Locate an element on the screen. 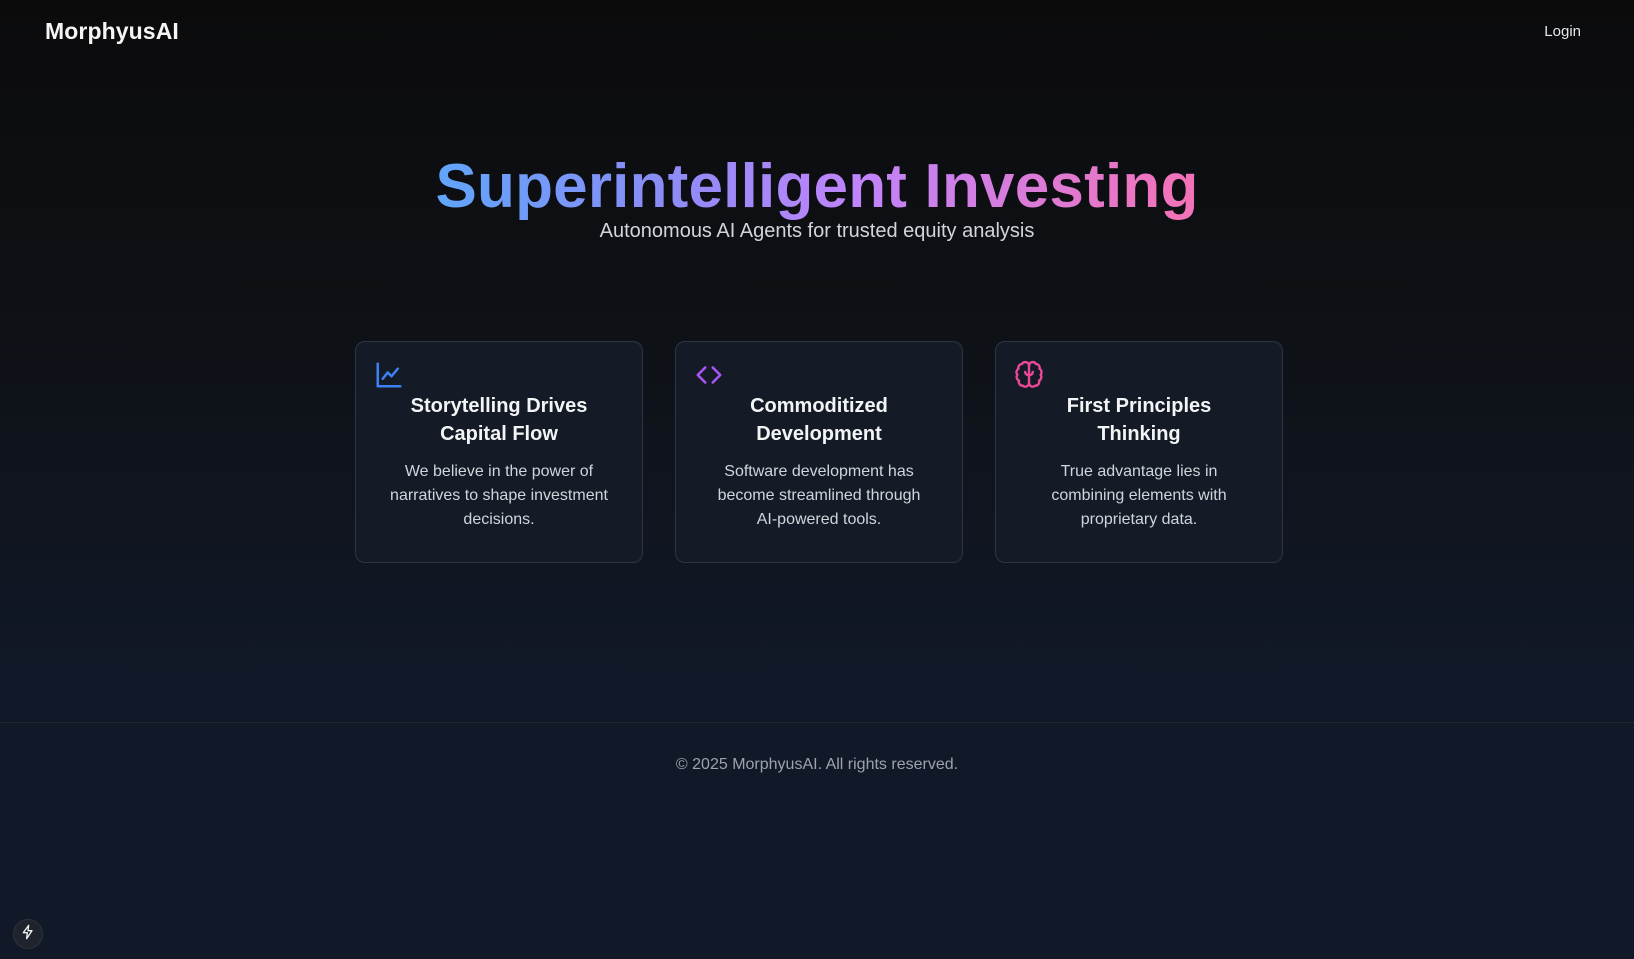 The height and width of the screenshot is (959, 1634). quick-action-button is located at coordinates (28, 934).